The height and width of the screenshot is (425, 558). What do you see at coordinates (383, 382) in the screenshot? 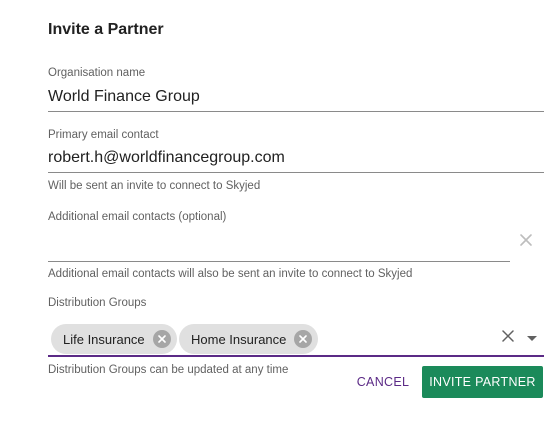
I see `cancel-button: CANCEL` at bounding box center [383, 382].